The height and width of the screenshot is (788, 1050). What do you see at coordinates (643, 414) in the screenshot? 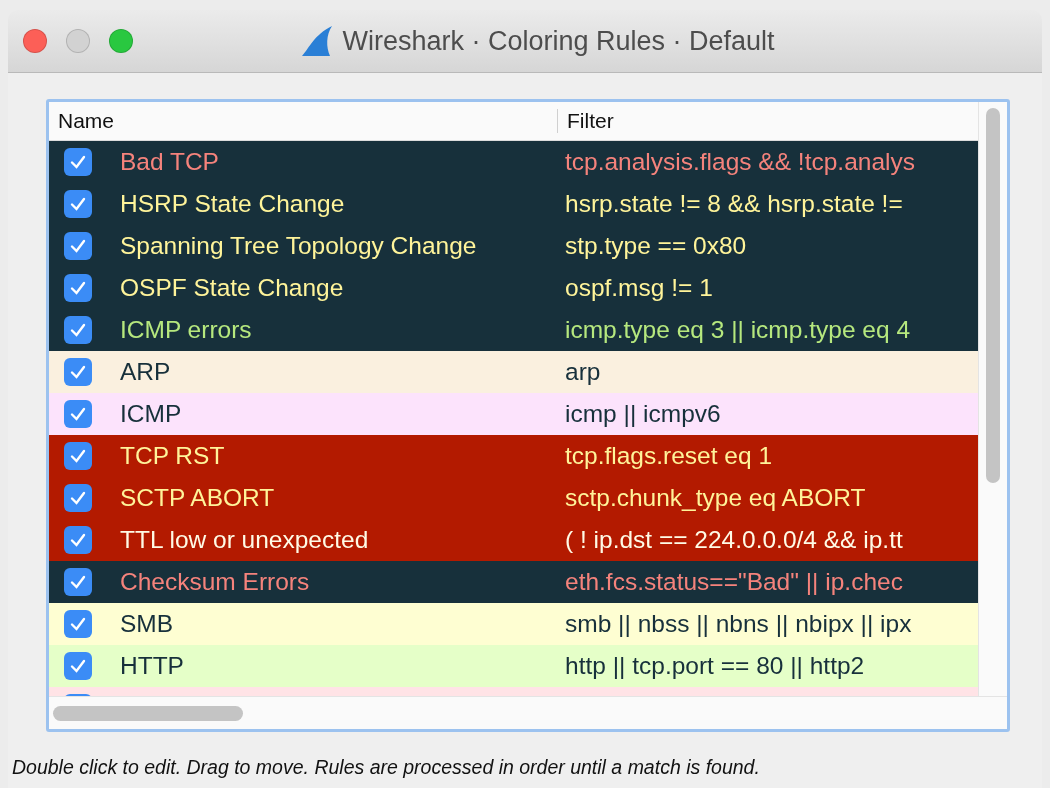
I see `rule-filter: icmp || icmpv6` at bounding box center [643, 414].